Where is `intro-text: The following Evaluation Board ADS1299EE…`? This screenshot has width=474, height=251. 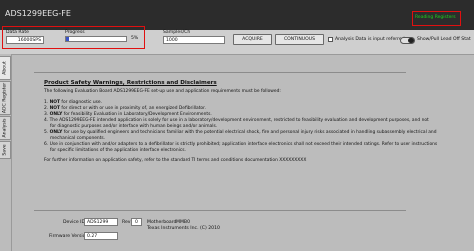 intro-text: The following Evaluation Board ADS1299EE… is located at coordinates (162, 91).